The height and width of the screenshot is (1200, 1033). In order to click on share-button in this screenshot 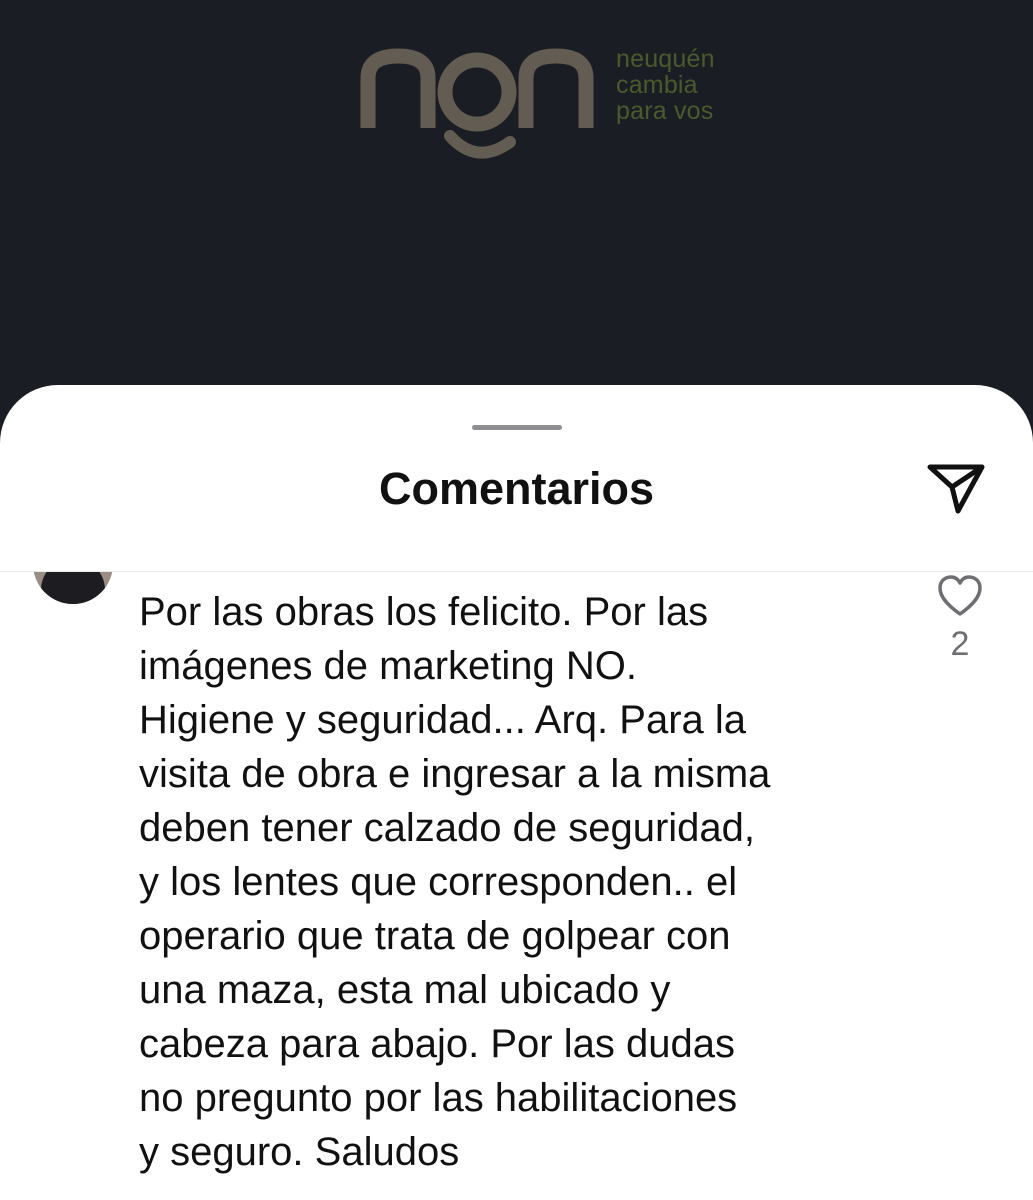, I will do `click(956, 489)`.